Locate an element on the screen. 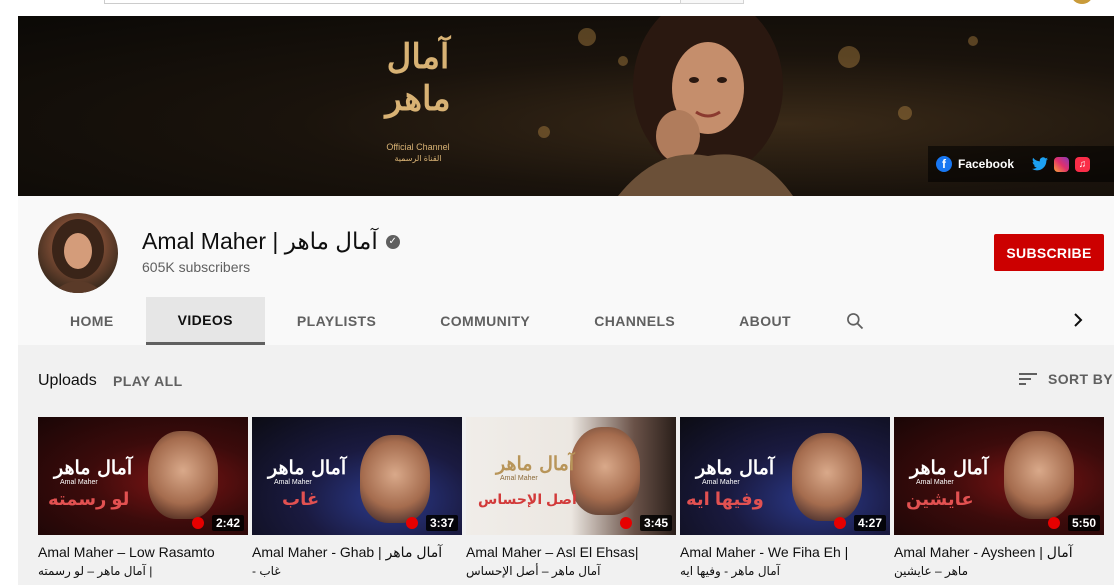 The image size is (1114, 585). video-duration: 3:37 is located at coordinates (441, 523).